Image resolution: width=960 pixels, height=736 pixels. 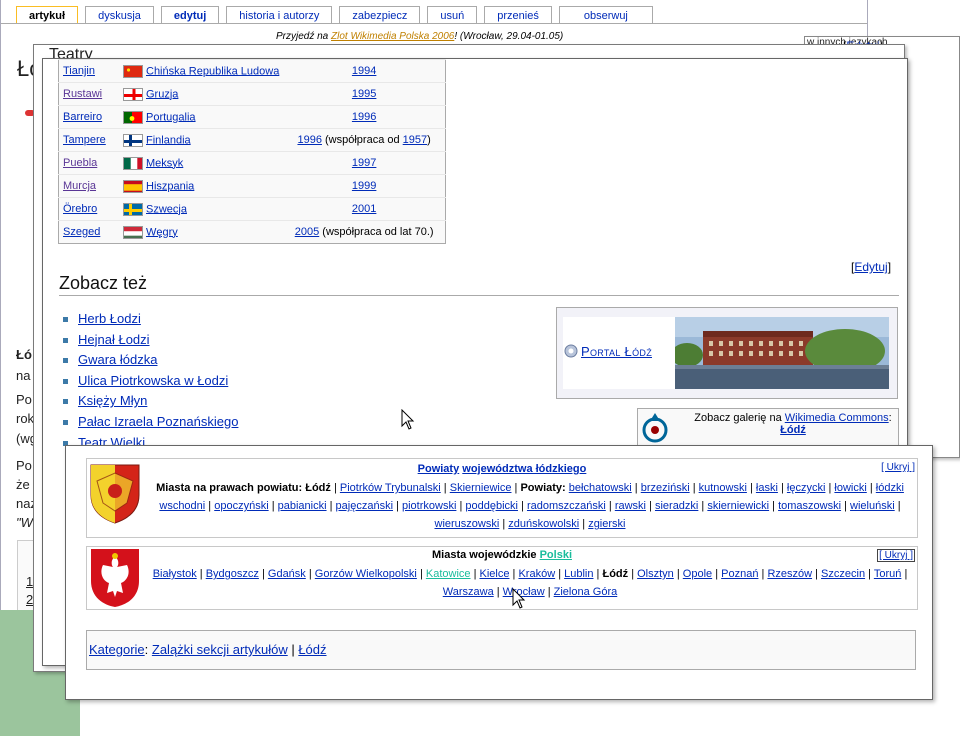 I want to click on navbox-link: radomszczański, so click(x=566, y=506).